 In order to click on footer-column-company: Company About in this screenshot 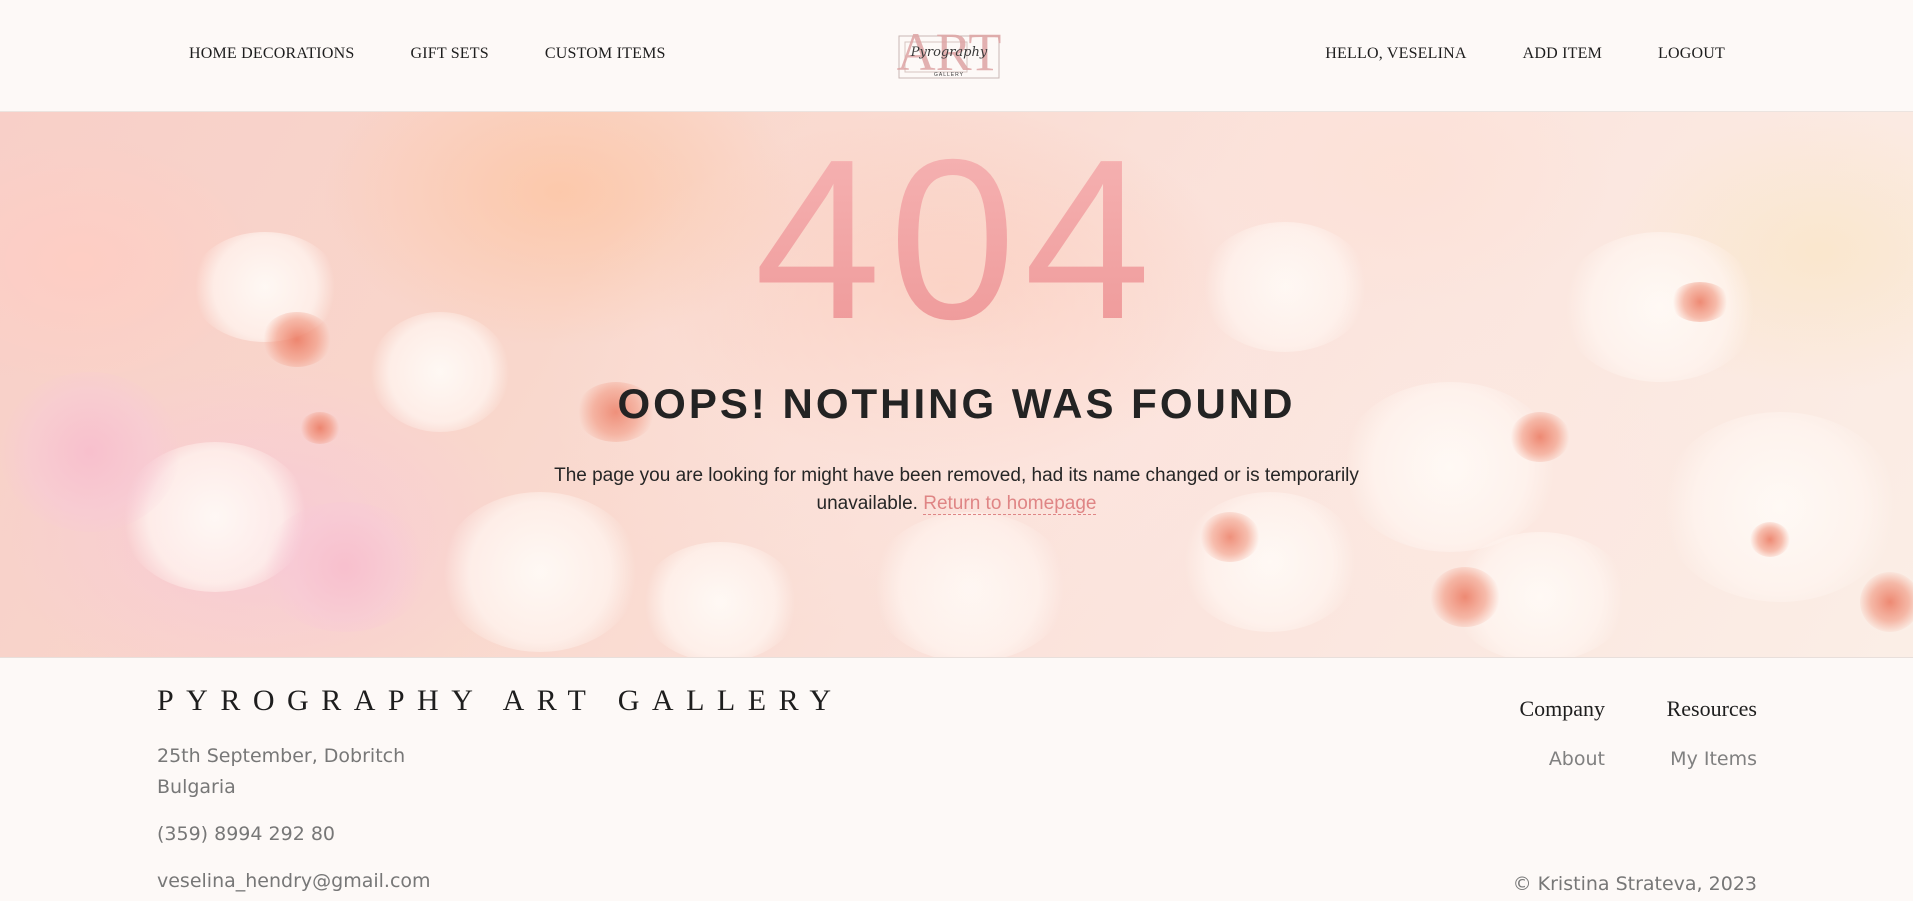, I will do `click(1562, 733)`.